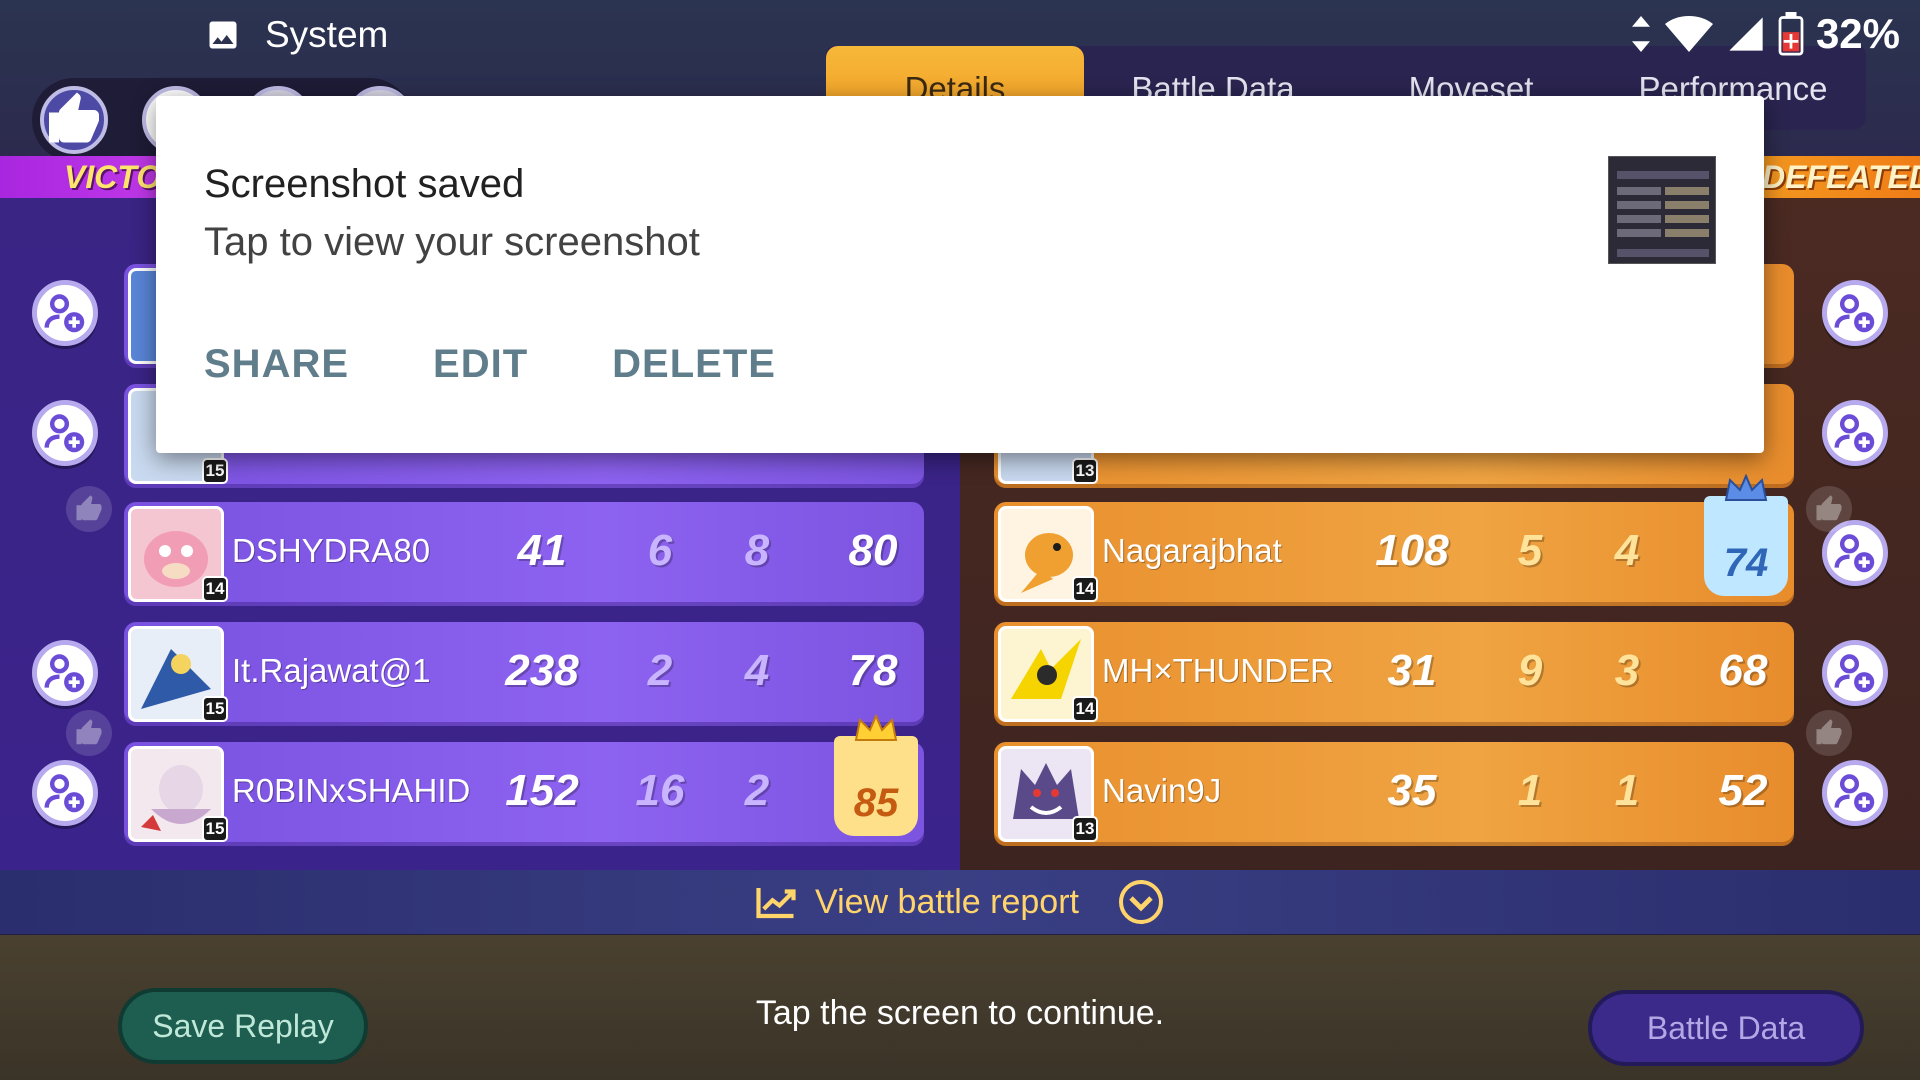 The height and width of the screenshot is (1080, 1920). Describe the element at coordinates (960, 38) in the screenshot. I see `status-bar: System 32%` at that location.